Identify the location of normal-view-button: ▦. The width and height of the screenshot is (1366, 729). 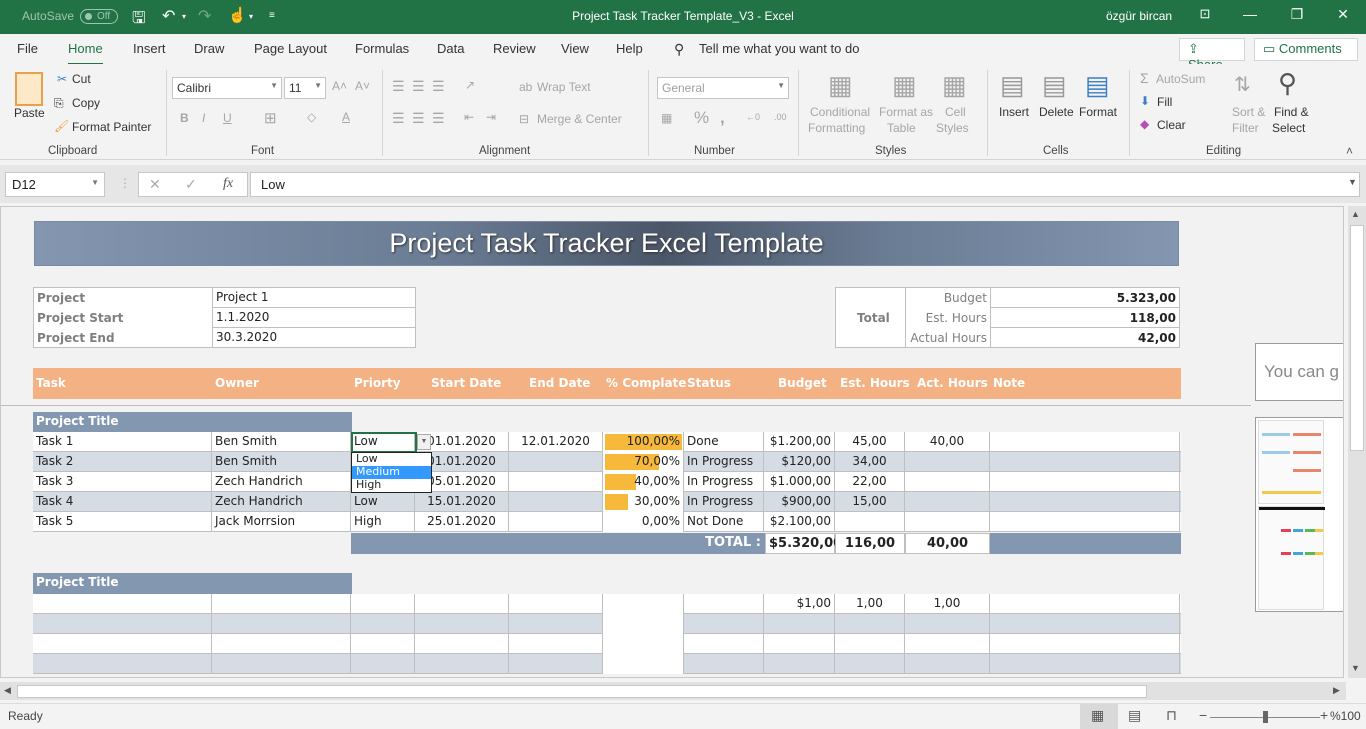
(1099, 716).